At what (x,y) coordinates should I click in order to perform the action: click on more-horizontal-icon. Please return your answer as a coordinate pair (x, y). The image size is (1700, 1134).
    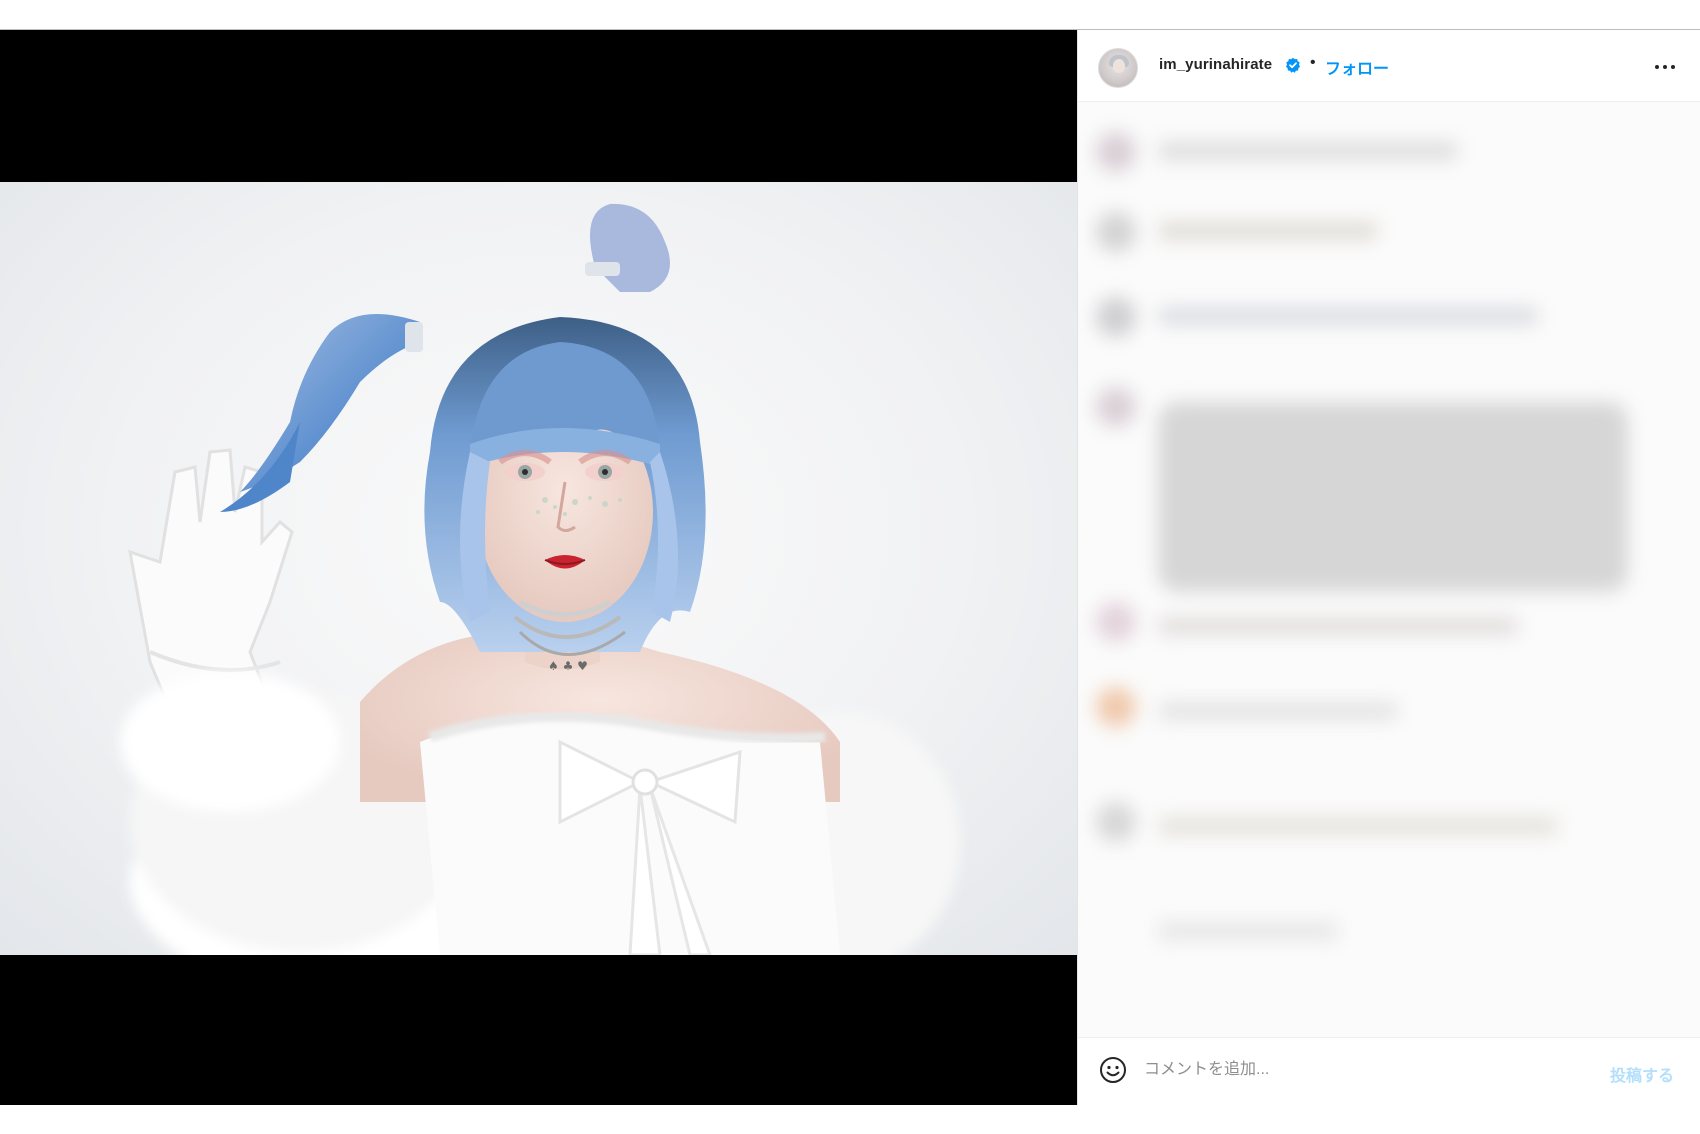
    Looking at the image, I should click on (1665, 67).